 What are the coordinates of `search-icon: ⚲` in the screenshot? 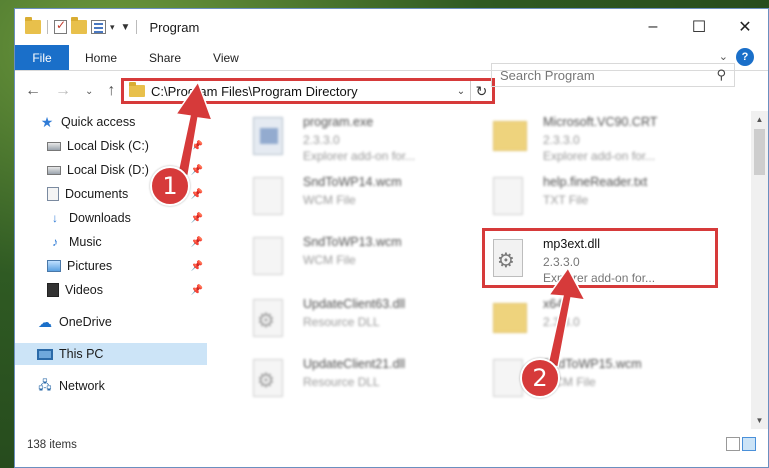 It's located at (721, 75).